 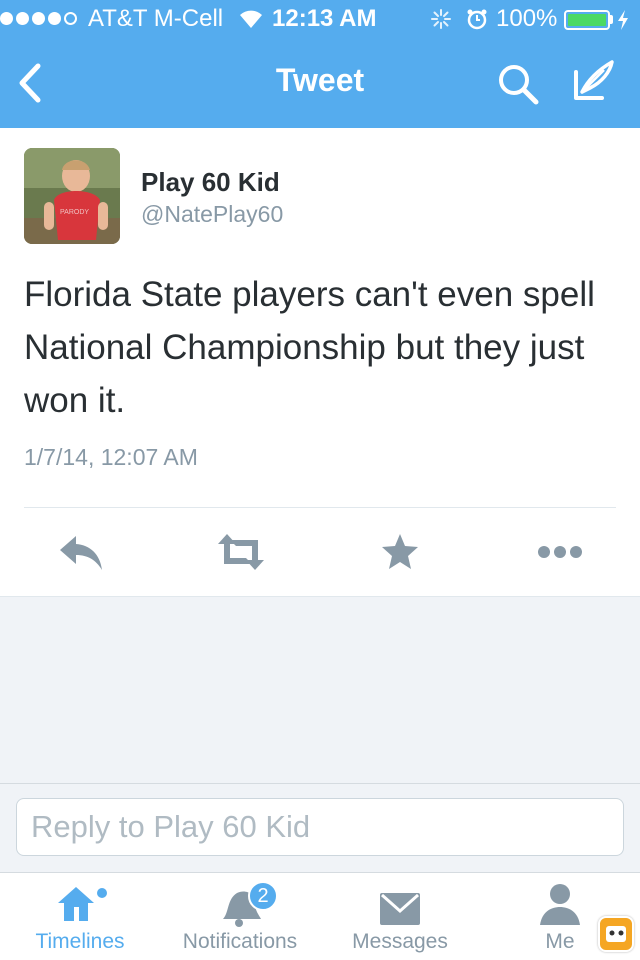 What do you see at coordinates (441, 19) in the screenshot?
I see `activity-spinner-icon` at bounding box center [441, 19].